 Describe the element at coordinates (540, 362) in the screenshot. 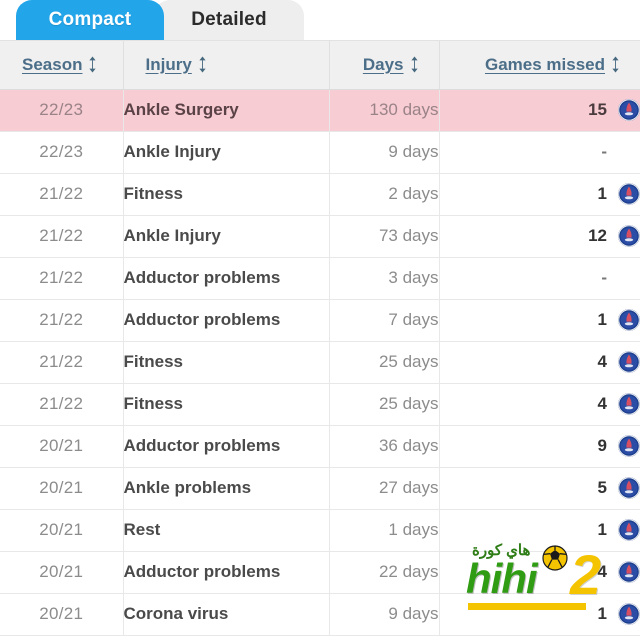

I see `games-missed-group: 4` at that location.